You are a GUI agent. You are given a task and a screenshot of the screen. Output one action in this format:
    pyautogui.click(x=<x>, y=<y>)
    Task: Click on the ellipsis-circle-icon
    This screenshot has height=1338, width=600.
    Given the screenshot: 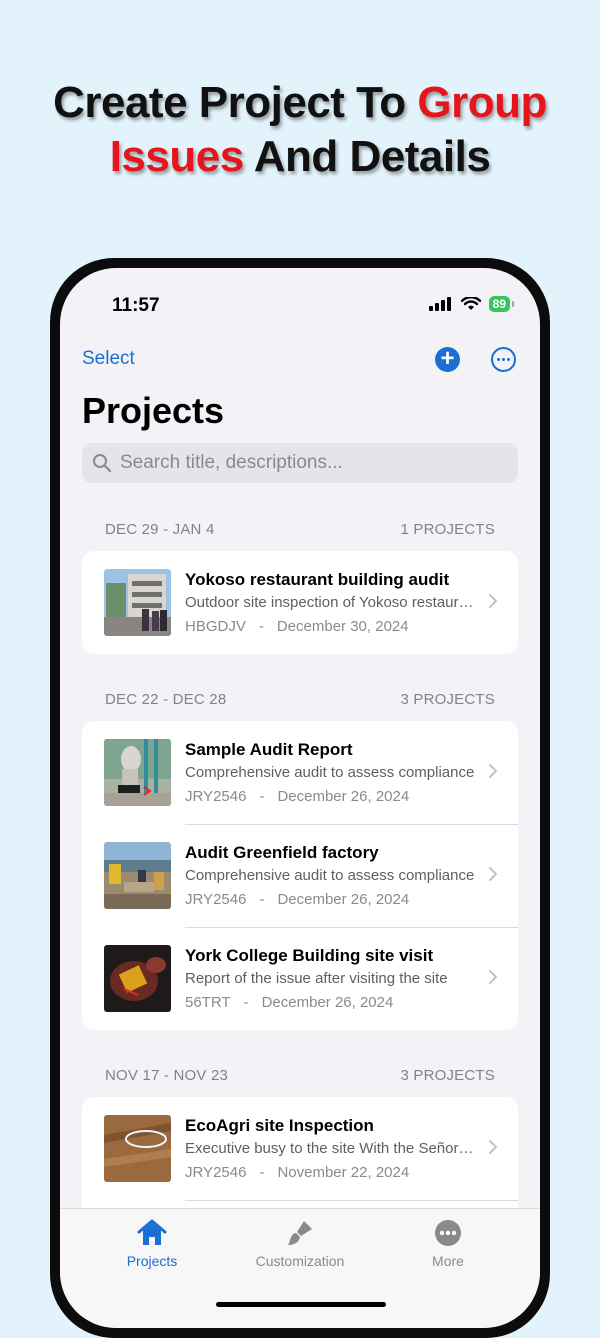 What is the action you would take?
    pyautogui.click(x=448, y=1233)
    